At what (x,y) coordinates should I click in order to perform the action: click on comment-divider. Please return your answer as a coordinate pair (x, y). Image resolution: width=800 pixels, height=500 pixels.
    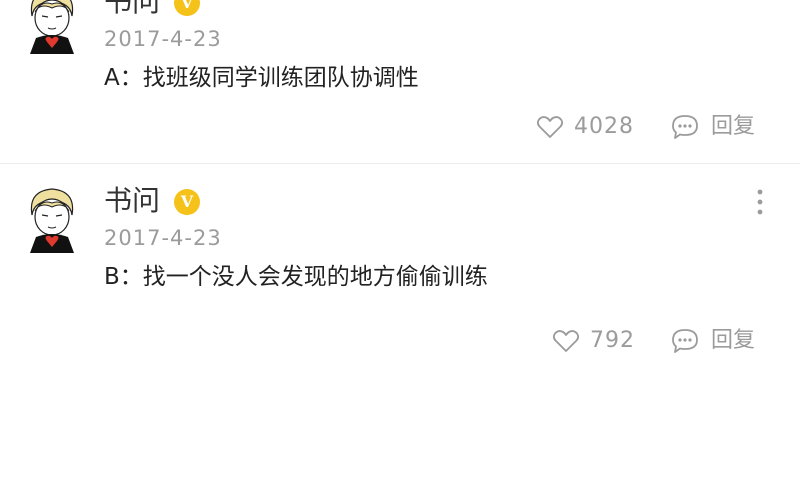
    Looking at the image, I should click on (400, 163).